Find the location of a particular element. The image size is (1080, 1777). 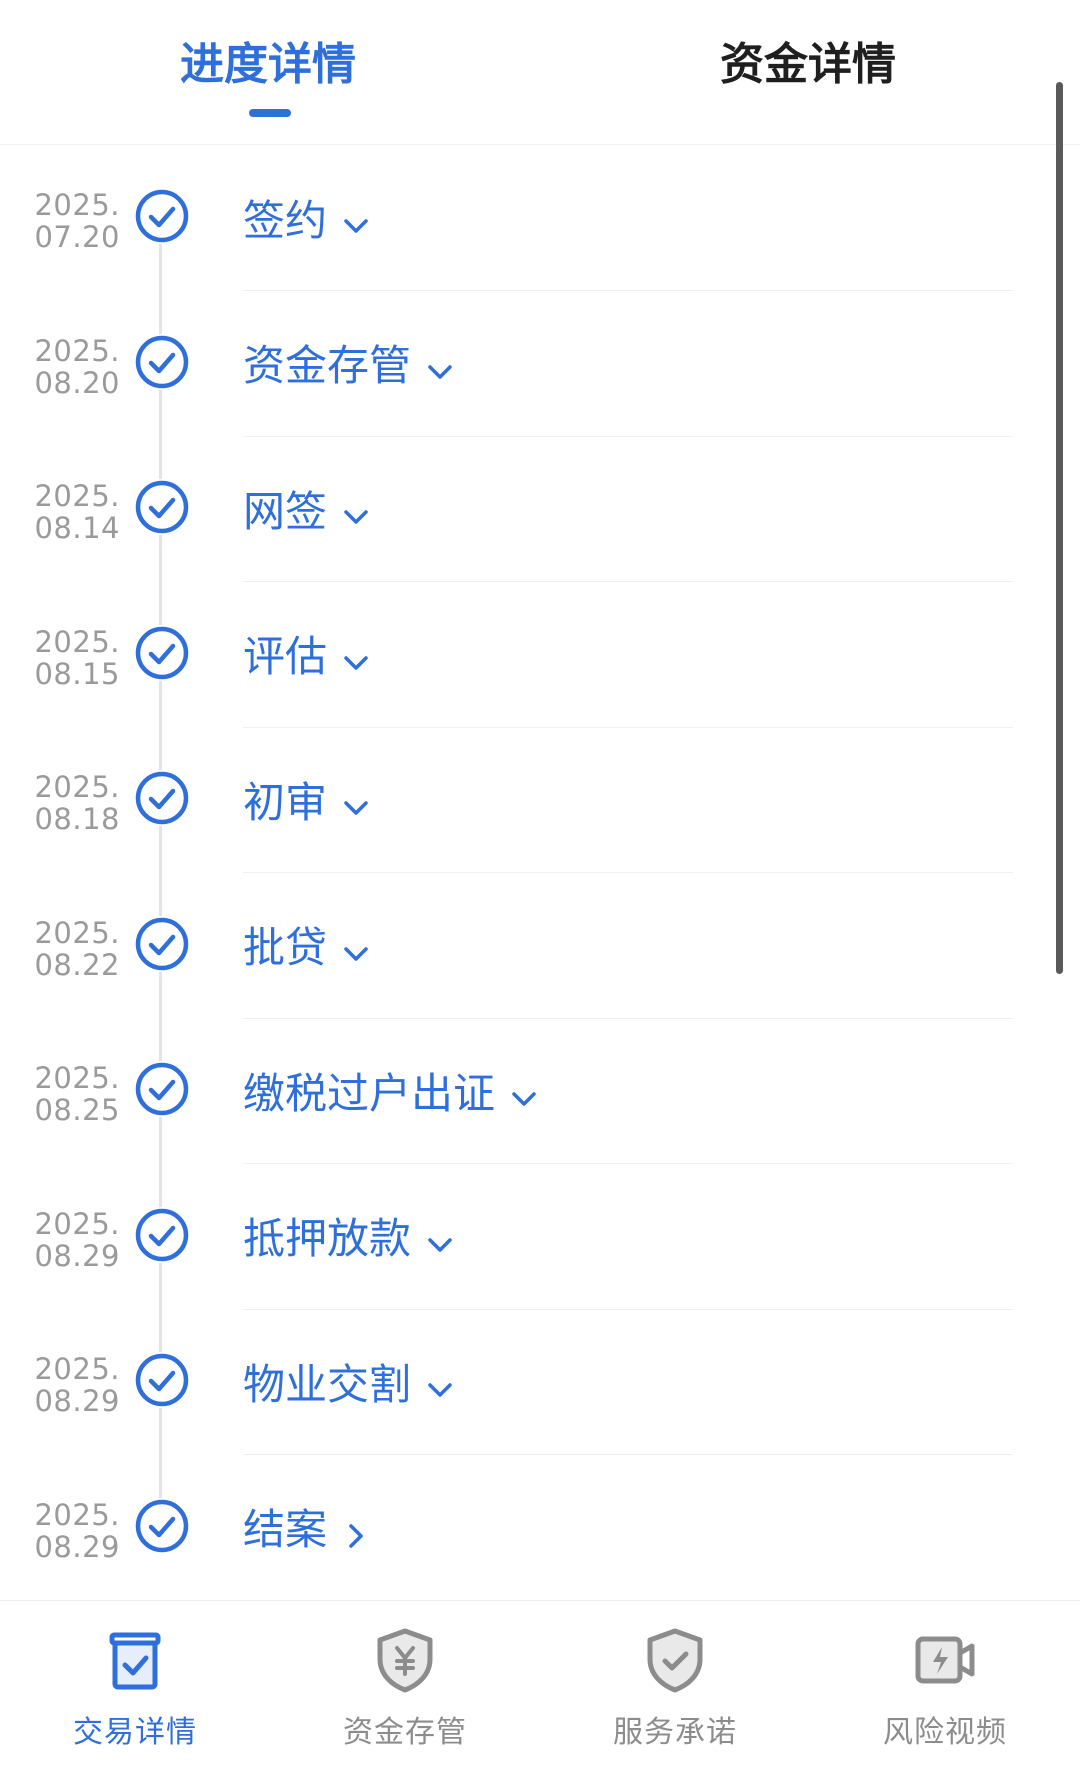

document-check-icon is located at coordinates (135, 1660).